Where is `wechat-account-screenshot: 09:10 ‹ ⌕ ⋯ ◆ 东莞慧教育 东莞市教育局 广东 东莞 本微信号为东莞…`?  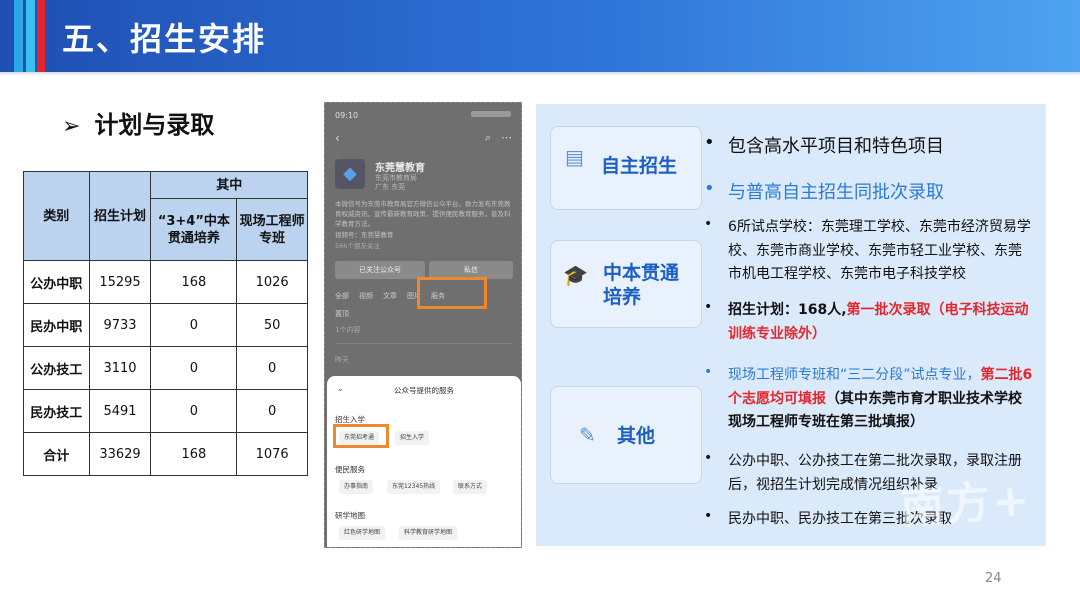 wechat-account-screenshot: 09:10 ‹ ⌕ ⋯ ◆ 东莞慧教育 东莞市教育局 广东 东莞 本微信号为东莞… is located at coordinates (423, 325).